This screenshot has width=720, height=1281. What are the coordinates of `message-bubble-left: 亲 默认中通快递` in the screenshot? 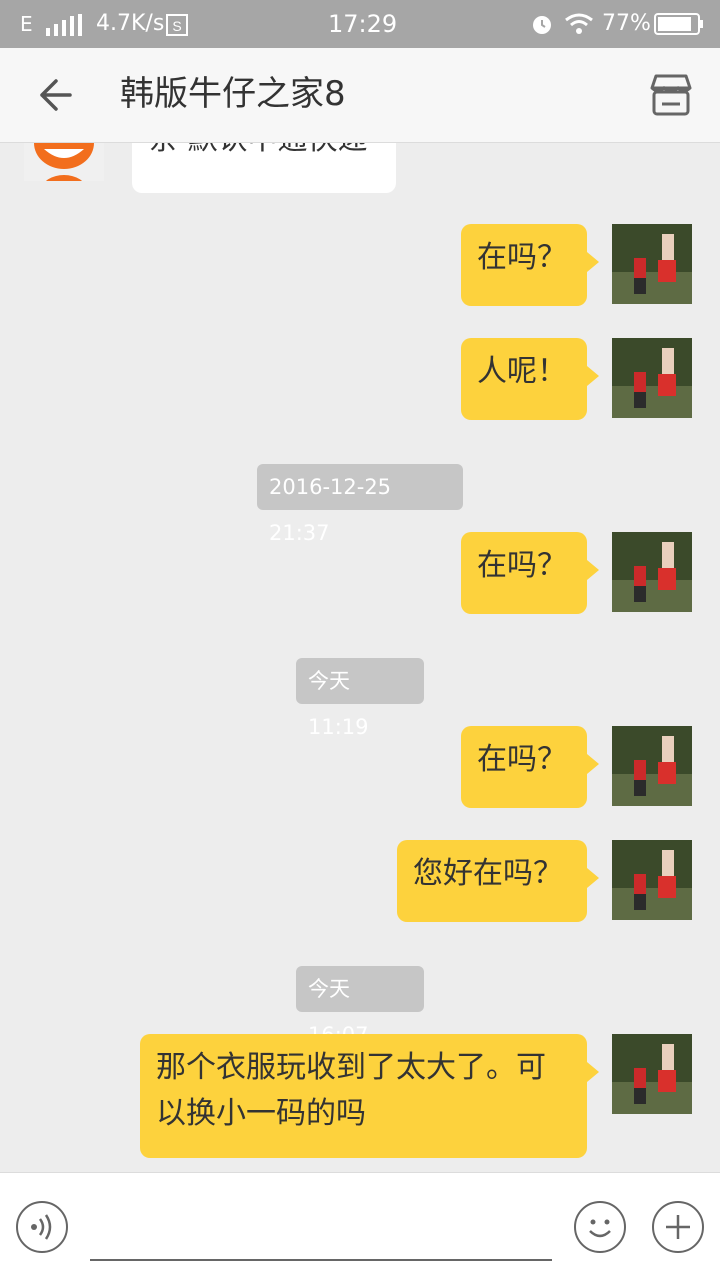 It's located at (264, 168).